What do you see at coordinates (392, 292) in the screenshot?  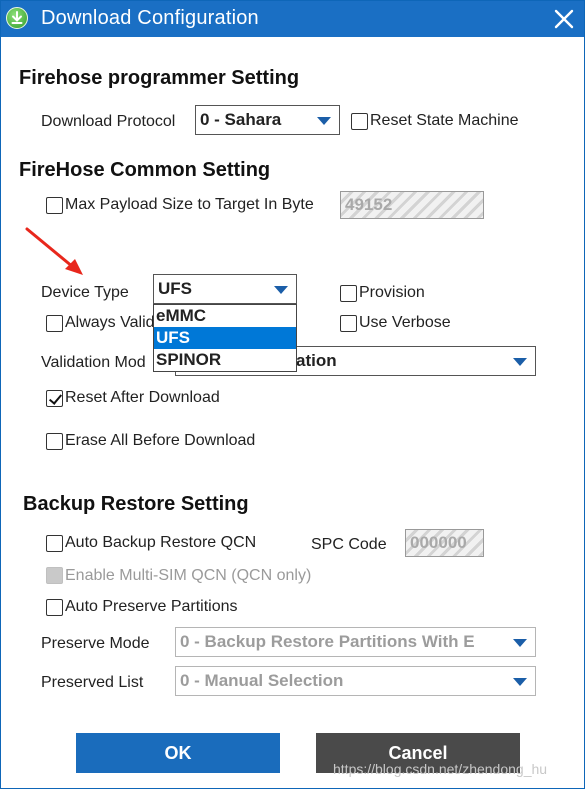 I see `provision-label: Provision` at bounding box center [392, 292].